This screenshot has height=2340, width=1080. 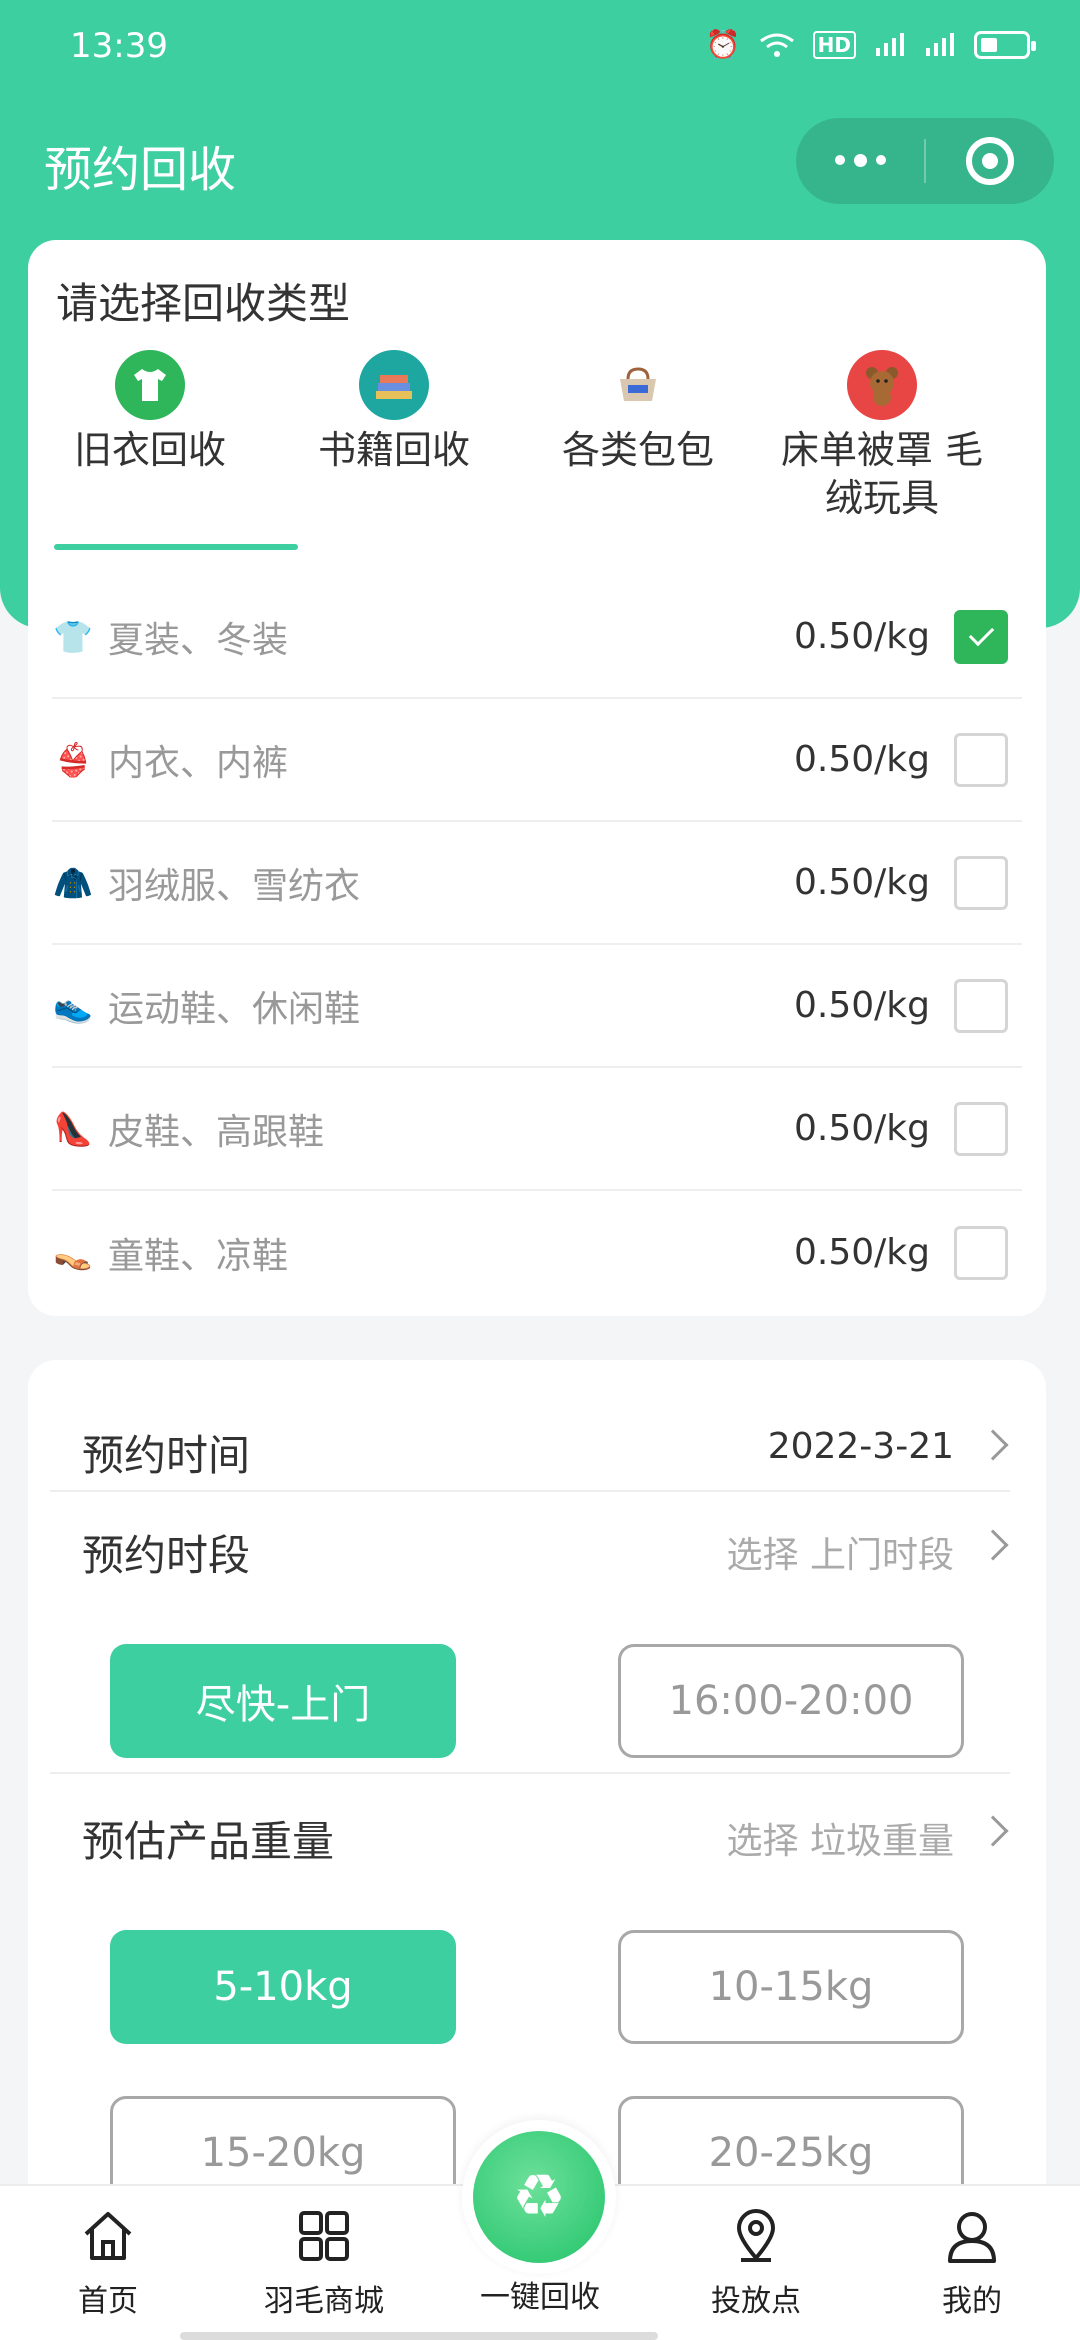 I want to click on list-item: 👟 运动鞋、休闲鞋 0.50/kg, so click(x=537, y=1006).